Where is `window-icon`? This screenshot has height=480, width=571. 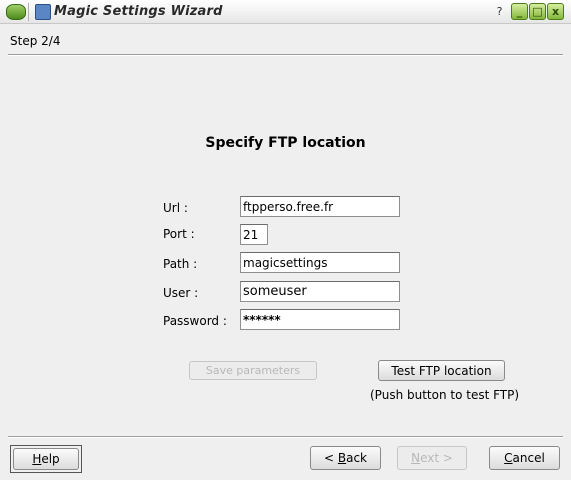
window-icon is located at coordinates (43, 12).